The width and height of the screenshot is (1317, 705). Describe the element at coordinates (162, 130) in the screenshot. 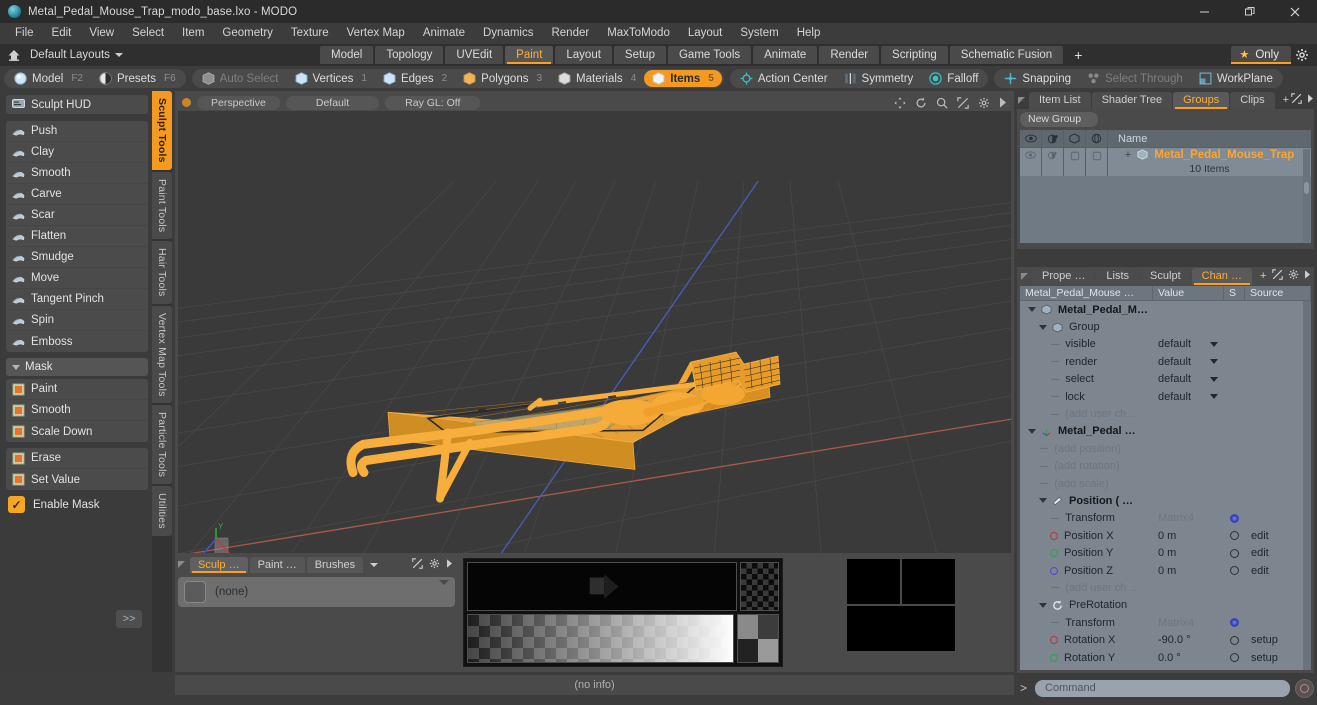

I see `tool-category-tab-sculpt-tools: Sculpt Tools` at that location.